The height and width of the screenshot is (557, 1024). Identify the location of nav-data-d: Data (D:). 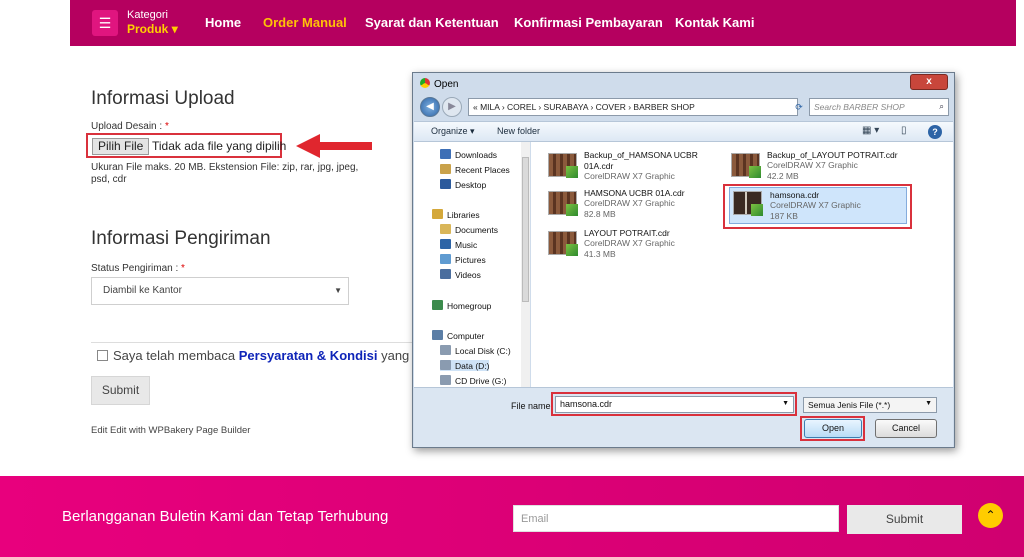
(465, 365).